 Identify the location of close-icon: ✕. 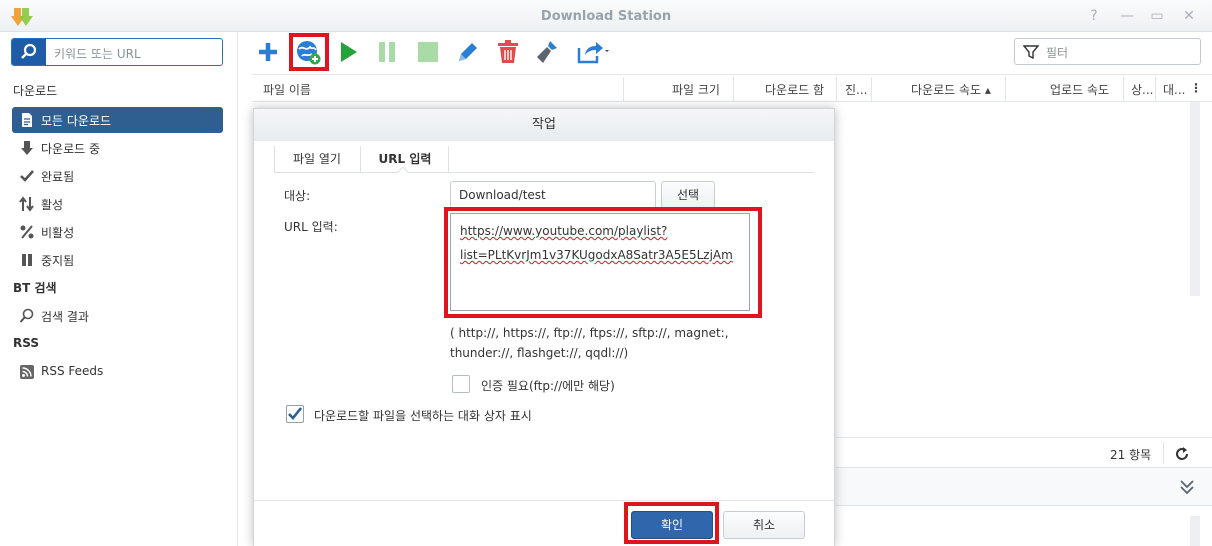
(1189, 16).